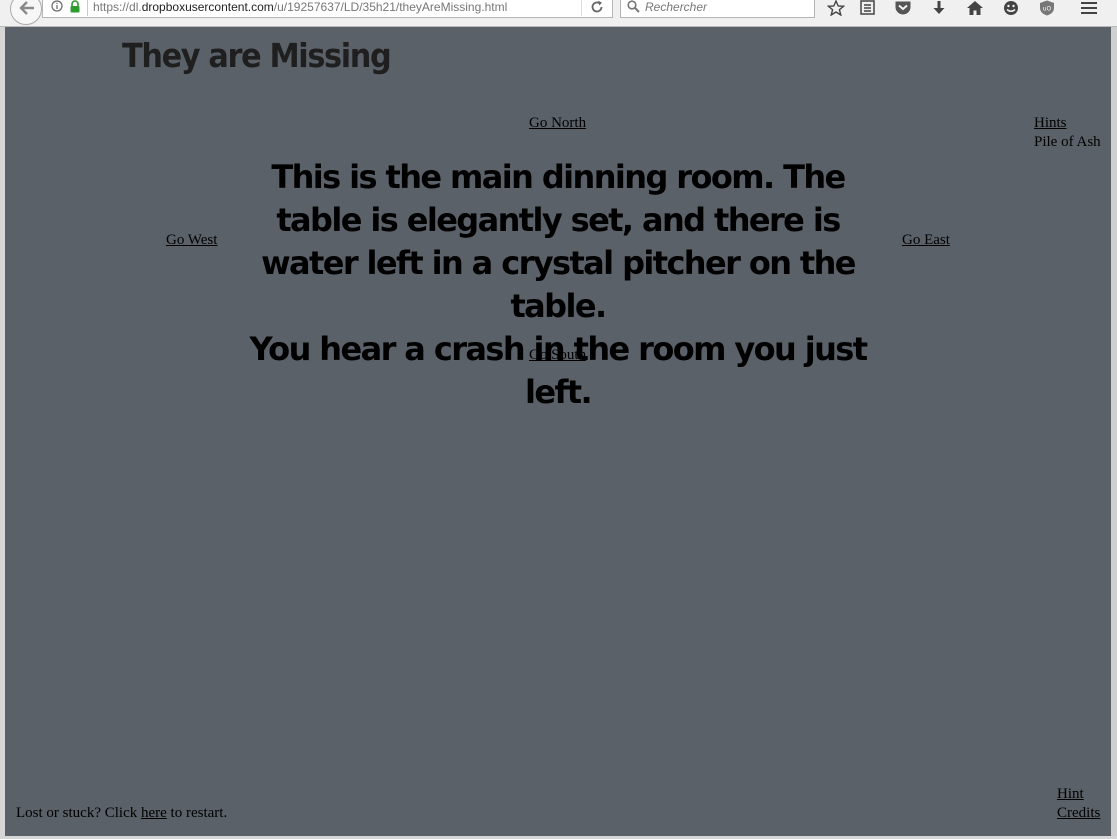 This screenshot has height=839, width=1117. What do you see at coordinates (903, 8) in the screenshot?
I see `pocket-icon` at bounding box center [903, 8].